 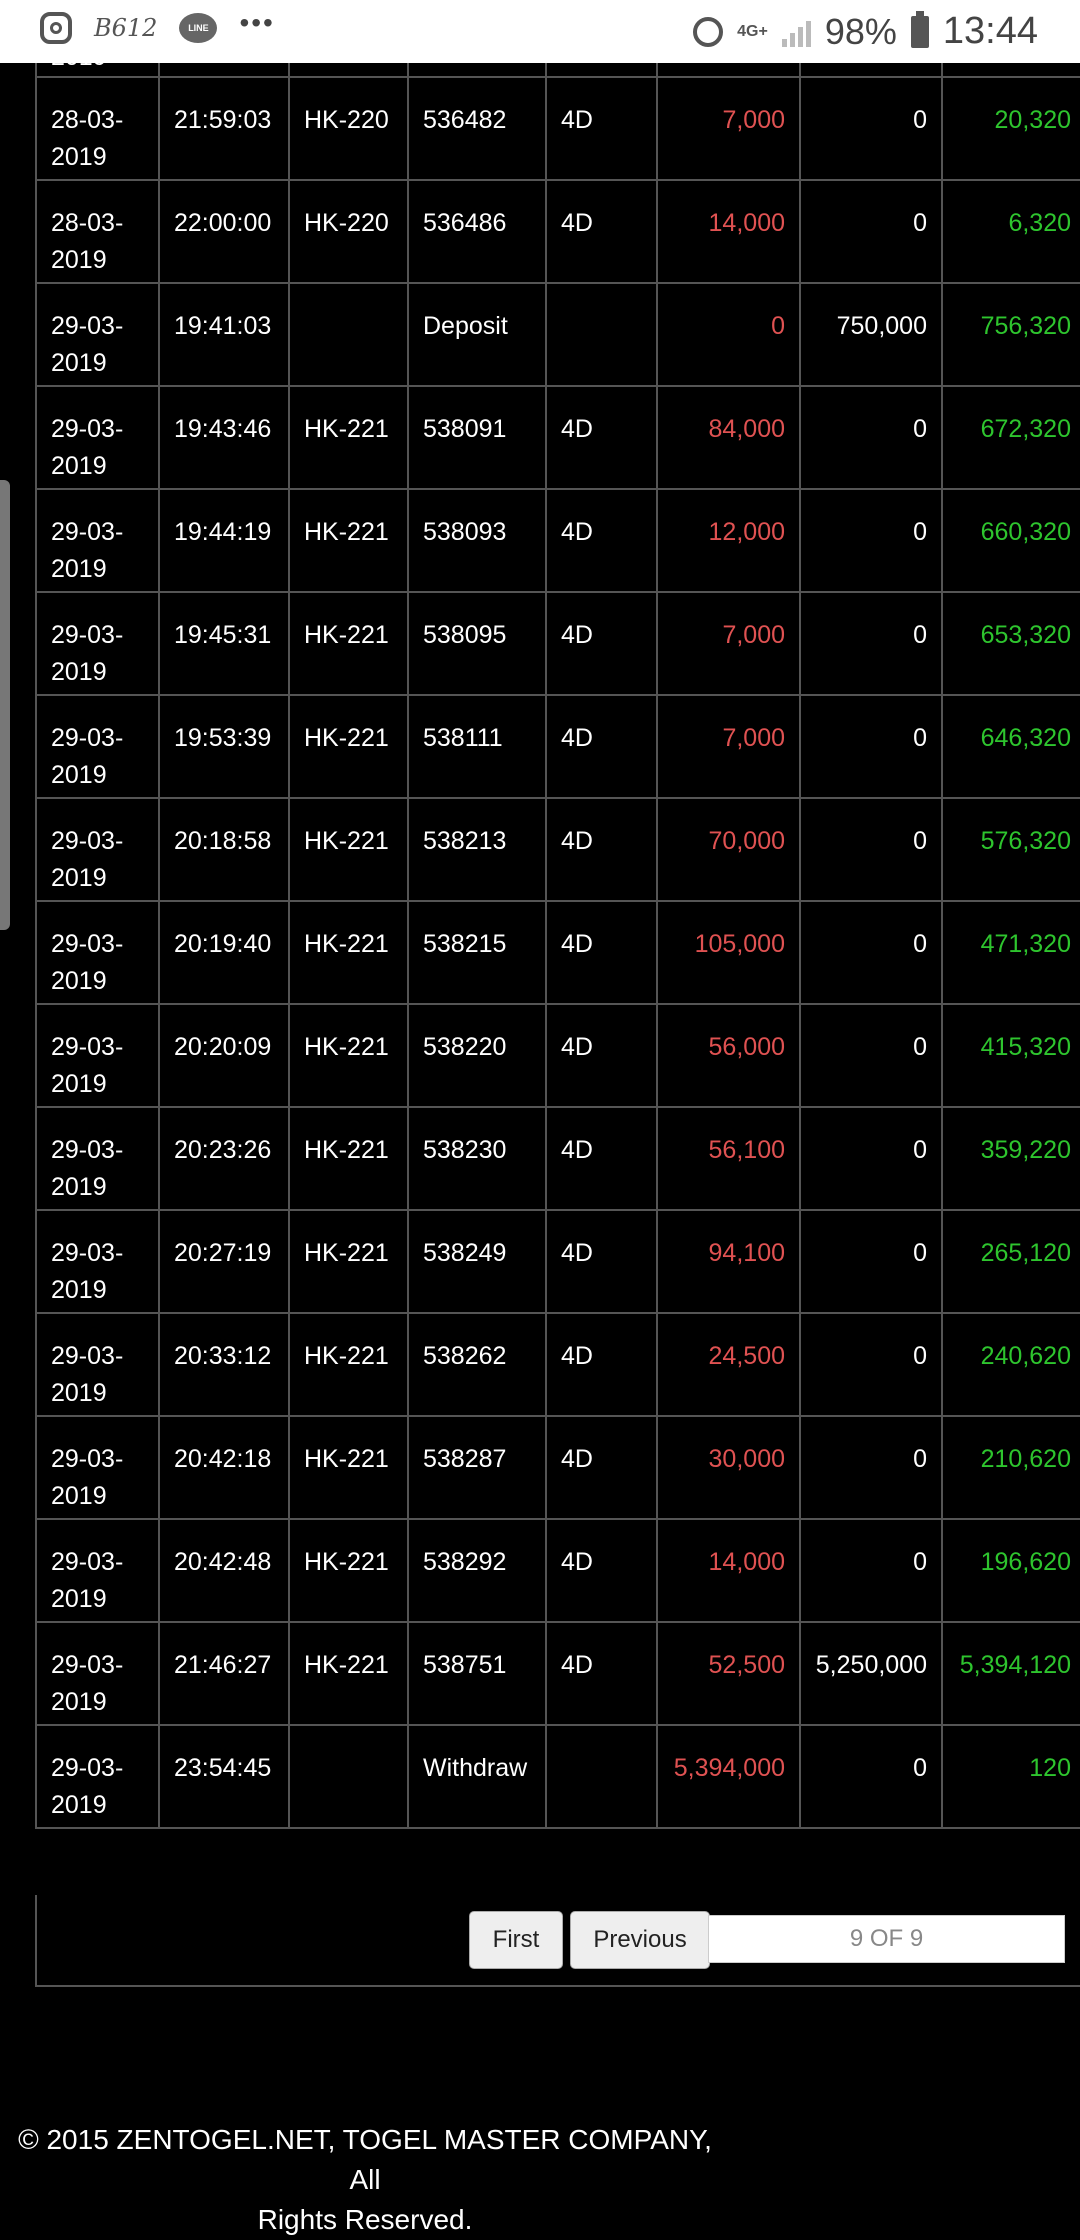 What do you see at coordinates (1010, 643) in the screenshot?
I see `cell-balance: 653,320` at bounding box center [1010, 643].